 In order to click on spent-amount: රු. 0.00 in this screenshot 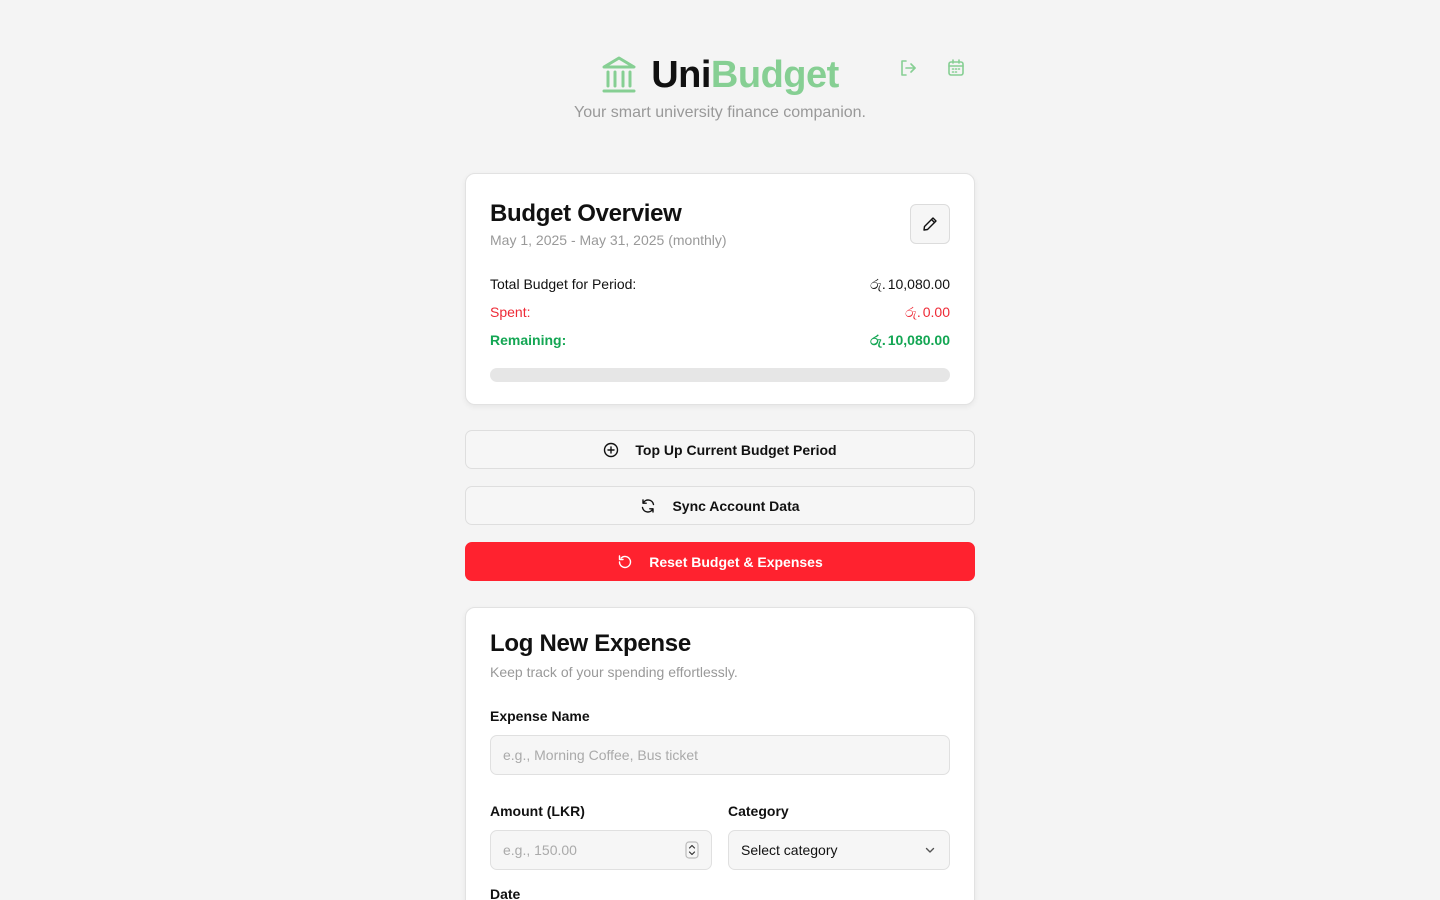, I will do `click(927, 312)`.